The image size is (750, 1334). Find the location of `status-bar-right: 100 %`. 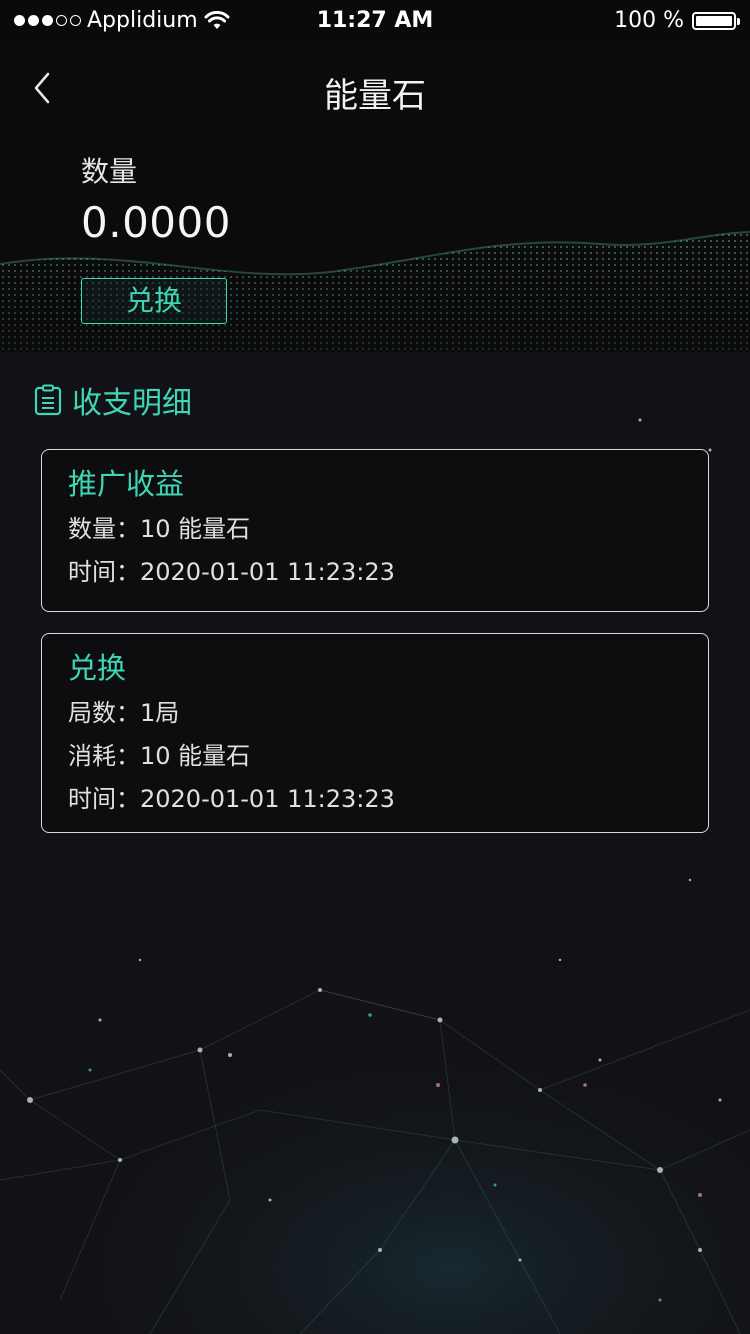

status-bar-right: 100 % is located at coordinates (677, 20).